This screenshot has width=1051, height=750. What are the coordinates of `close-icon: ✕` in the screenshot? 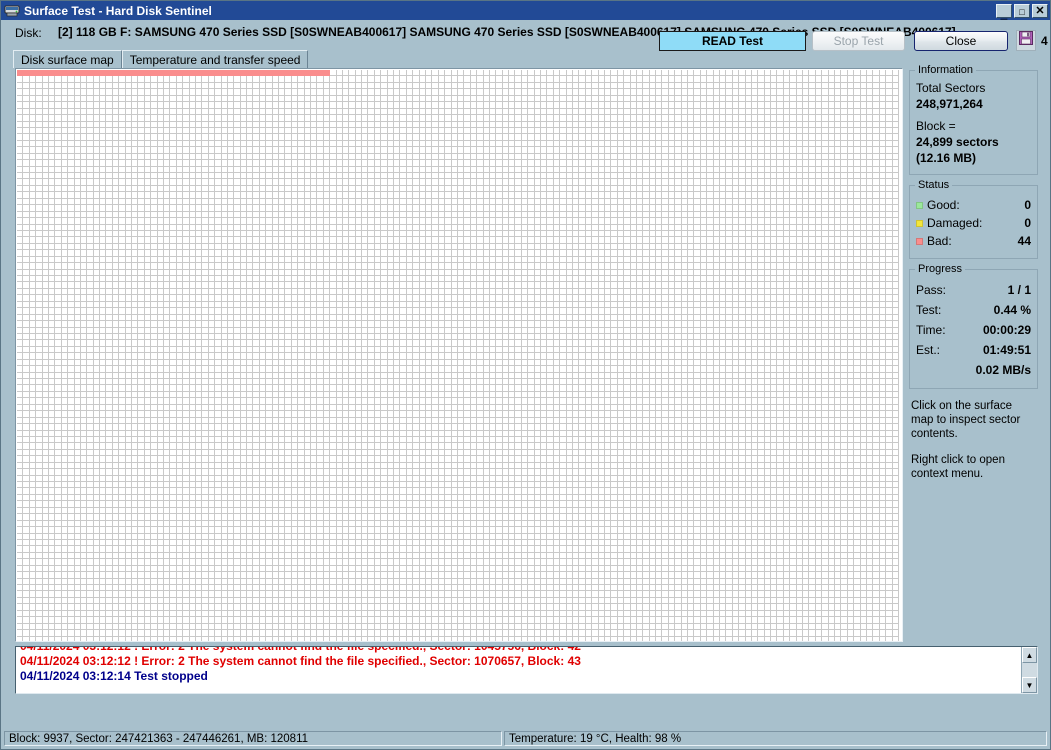 It's located at (1040, 10).